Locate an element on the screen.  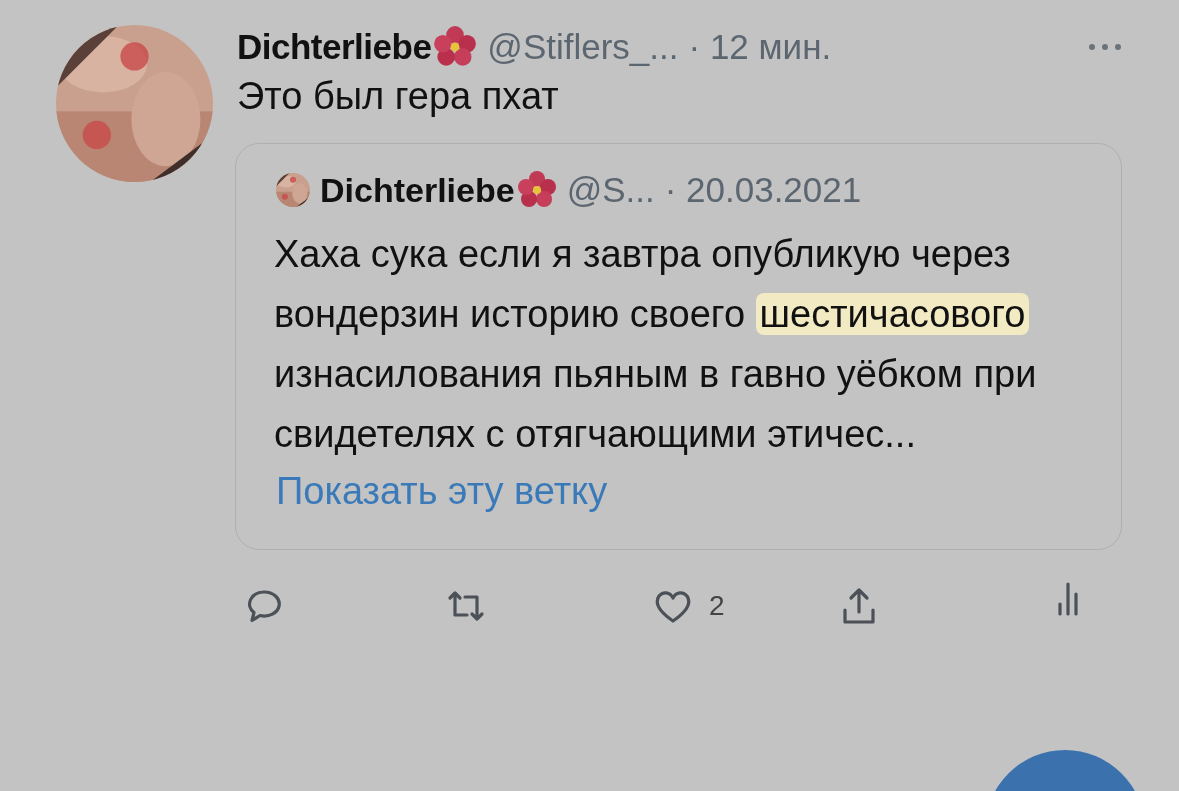
tweet-time: · 20.03.2021 is located at coordinates (763, 190).